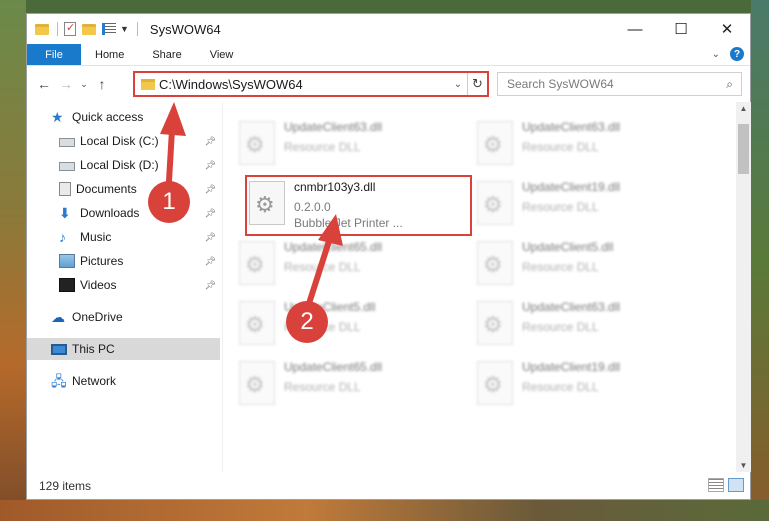 The height and width of the screenshot is (521, 769). What do you see at coordinates (89, 29) in the screenshot?
I see `new-folder-icon` at bounding box center [89, 29].